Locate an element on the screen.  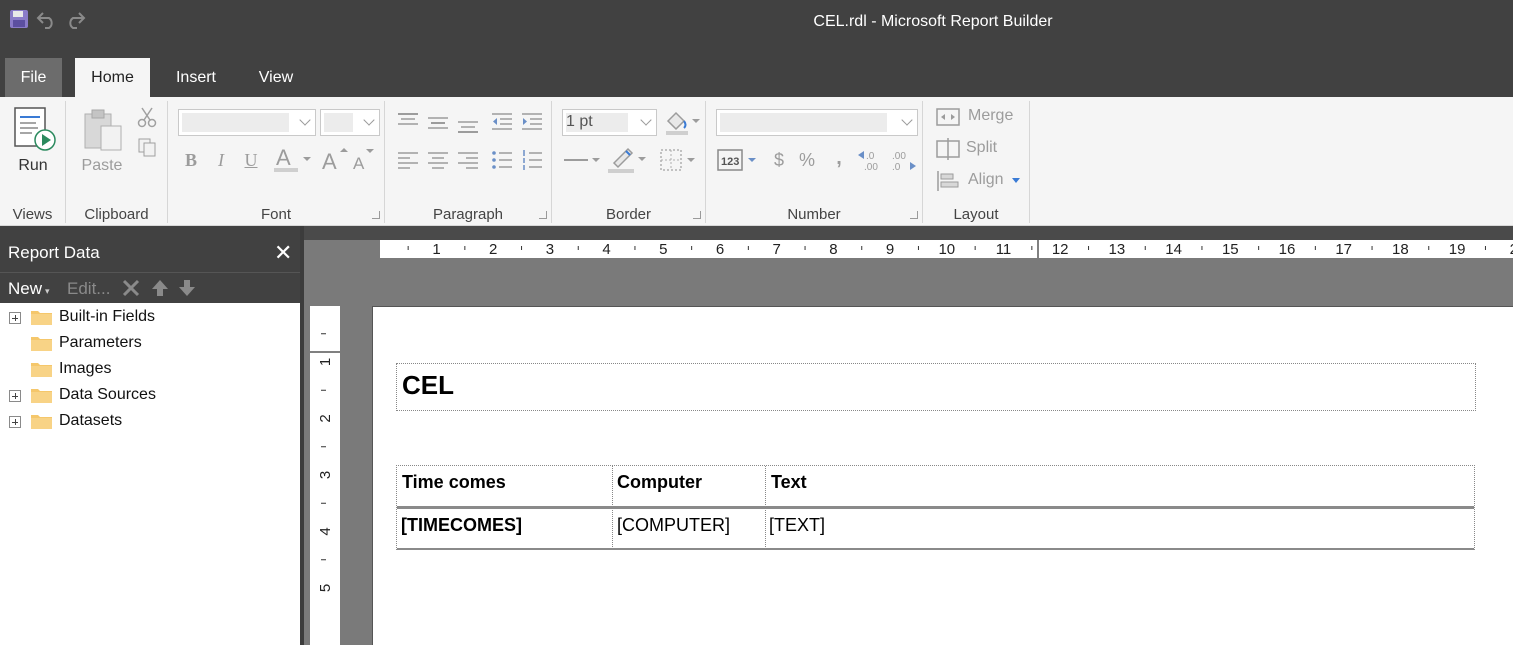
increase-decimal-icon: .0.00 is located at coordinates (871, 160).